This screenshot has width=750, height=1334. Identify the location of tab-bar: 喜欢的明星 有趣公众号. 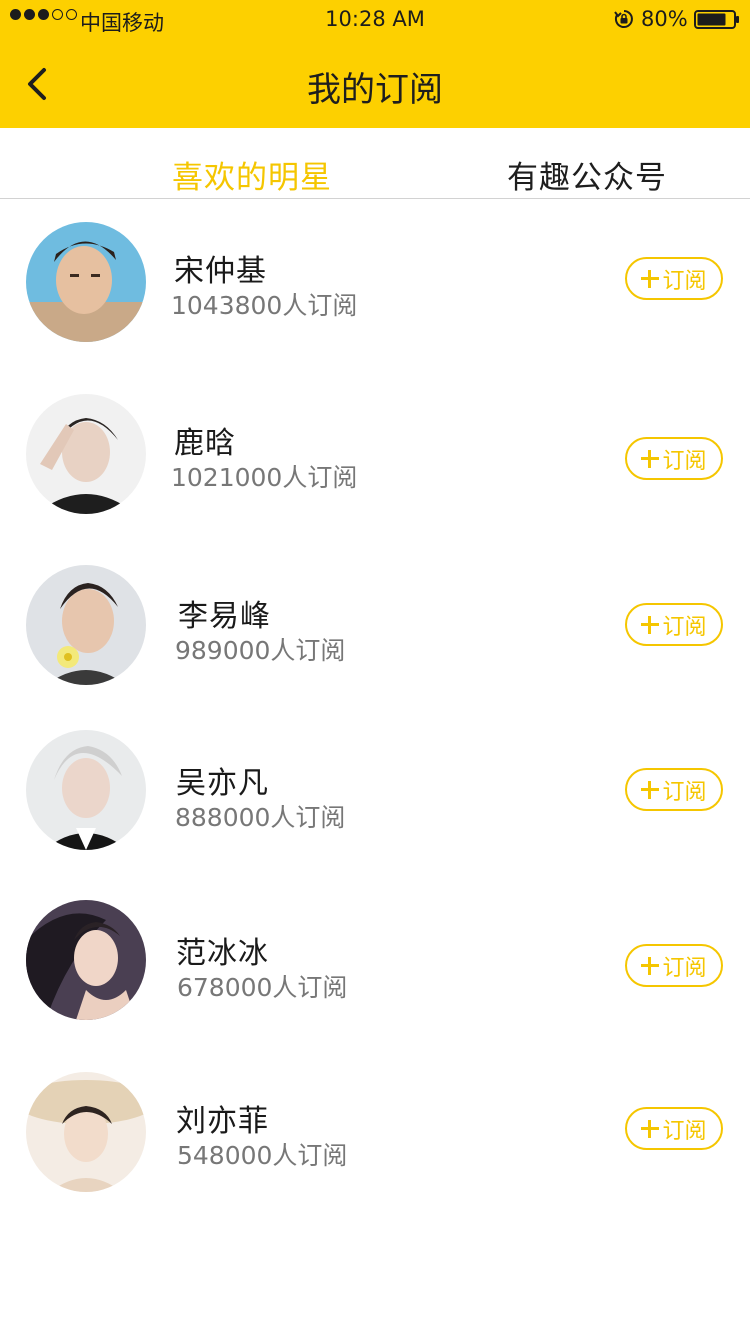
(375, 163).